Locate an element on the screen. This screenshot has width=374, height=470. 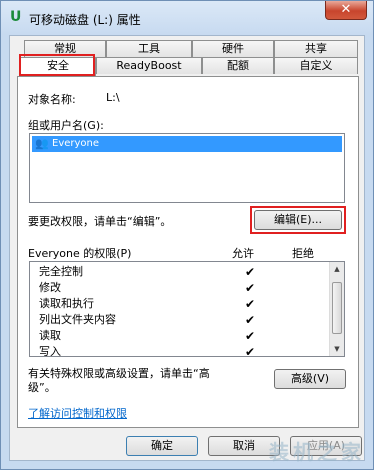
users-icon: 👥 is located at coordinates (42, 143).